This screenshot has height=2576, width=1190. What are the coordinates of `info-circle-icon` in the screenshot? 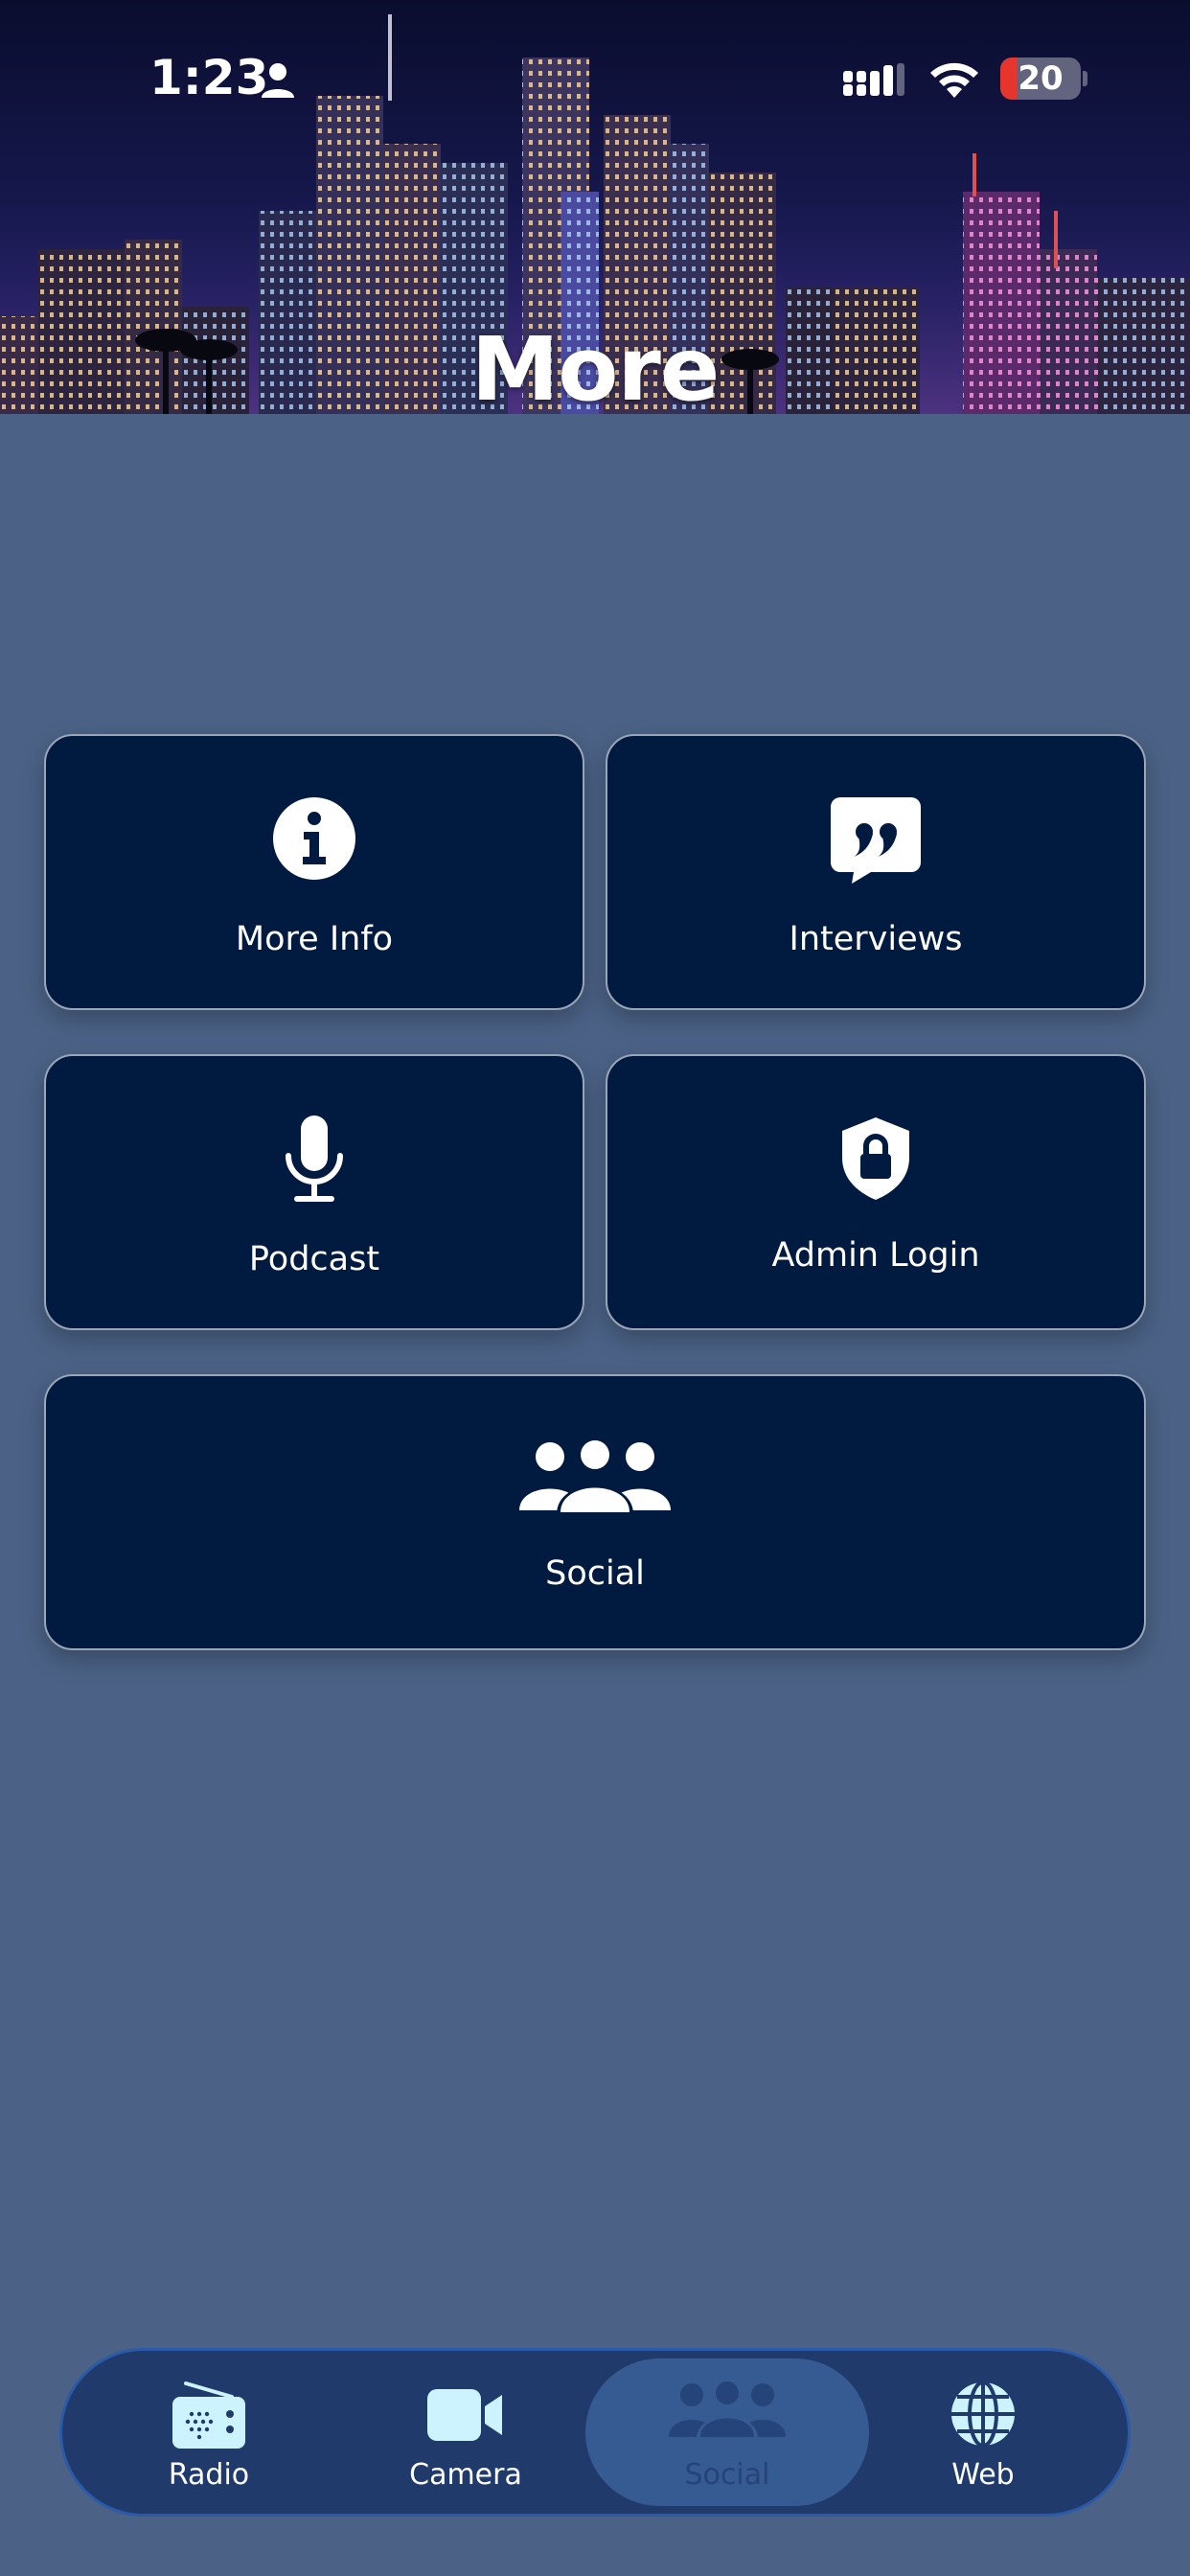 It's located at (314, 838).